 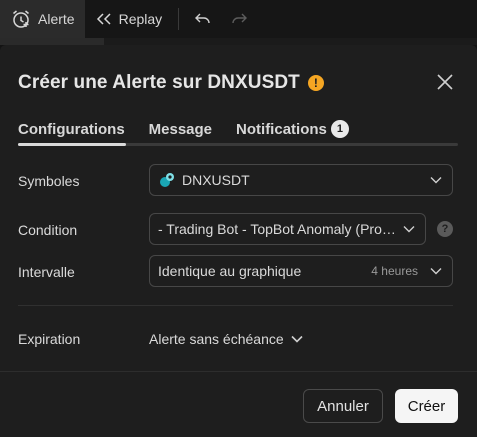 What do you see at coordinates (301, 180) in the screenshot?
I see `symbol-select: DNXUSDT` at bounding box center [301, 180].